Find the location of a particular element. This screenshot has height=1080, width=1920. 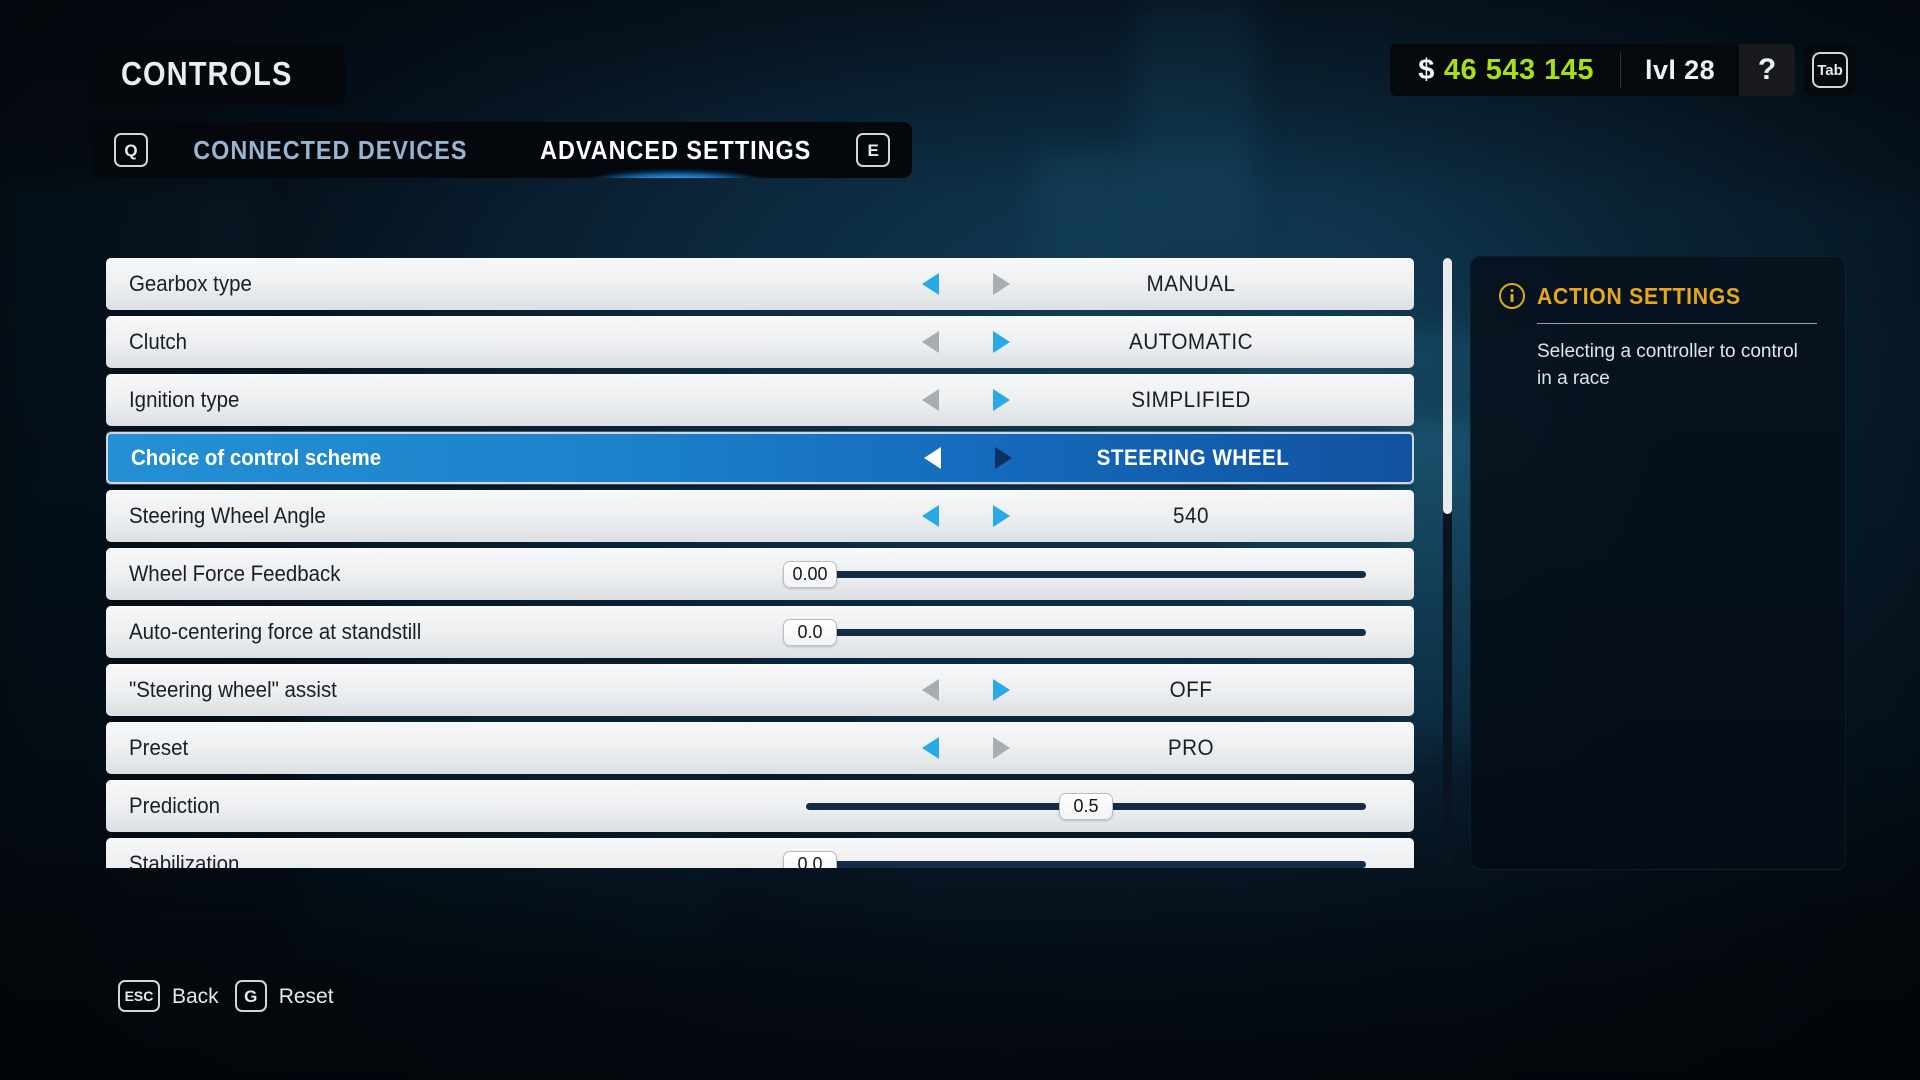

level-display: lvl 28 is located at coordinates (1680, 69).